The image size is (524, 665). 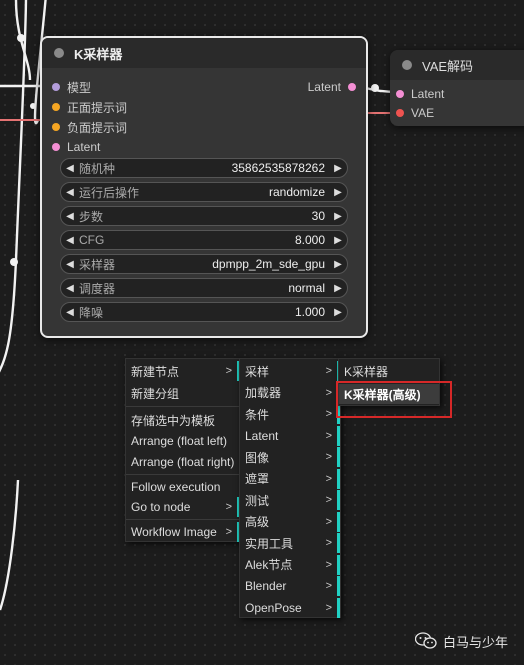 What do you see at coordinates (457, 65) in the screenshot?
I see `vae-title-bar: VAE解码` at bounding box center [457, 65].